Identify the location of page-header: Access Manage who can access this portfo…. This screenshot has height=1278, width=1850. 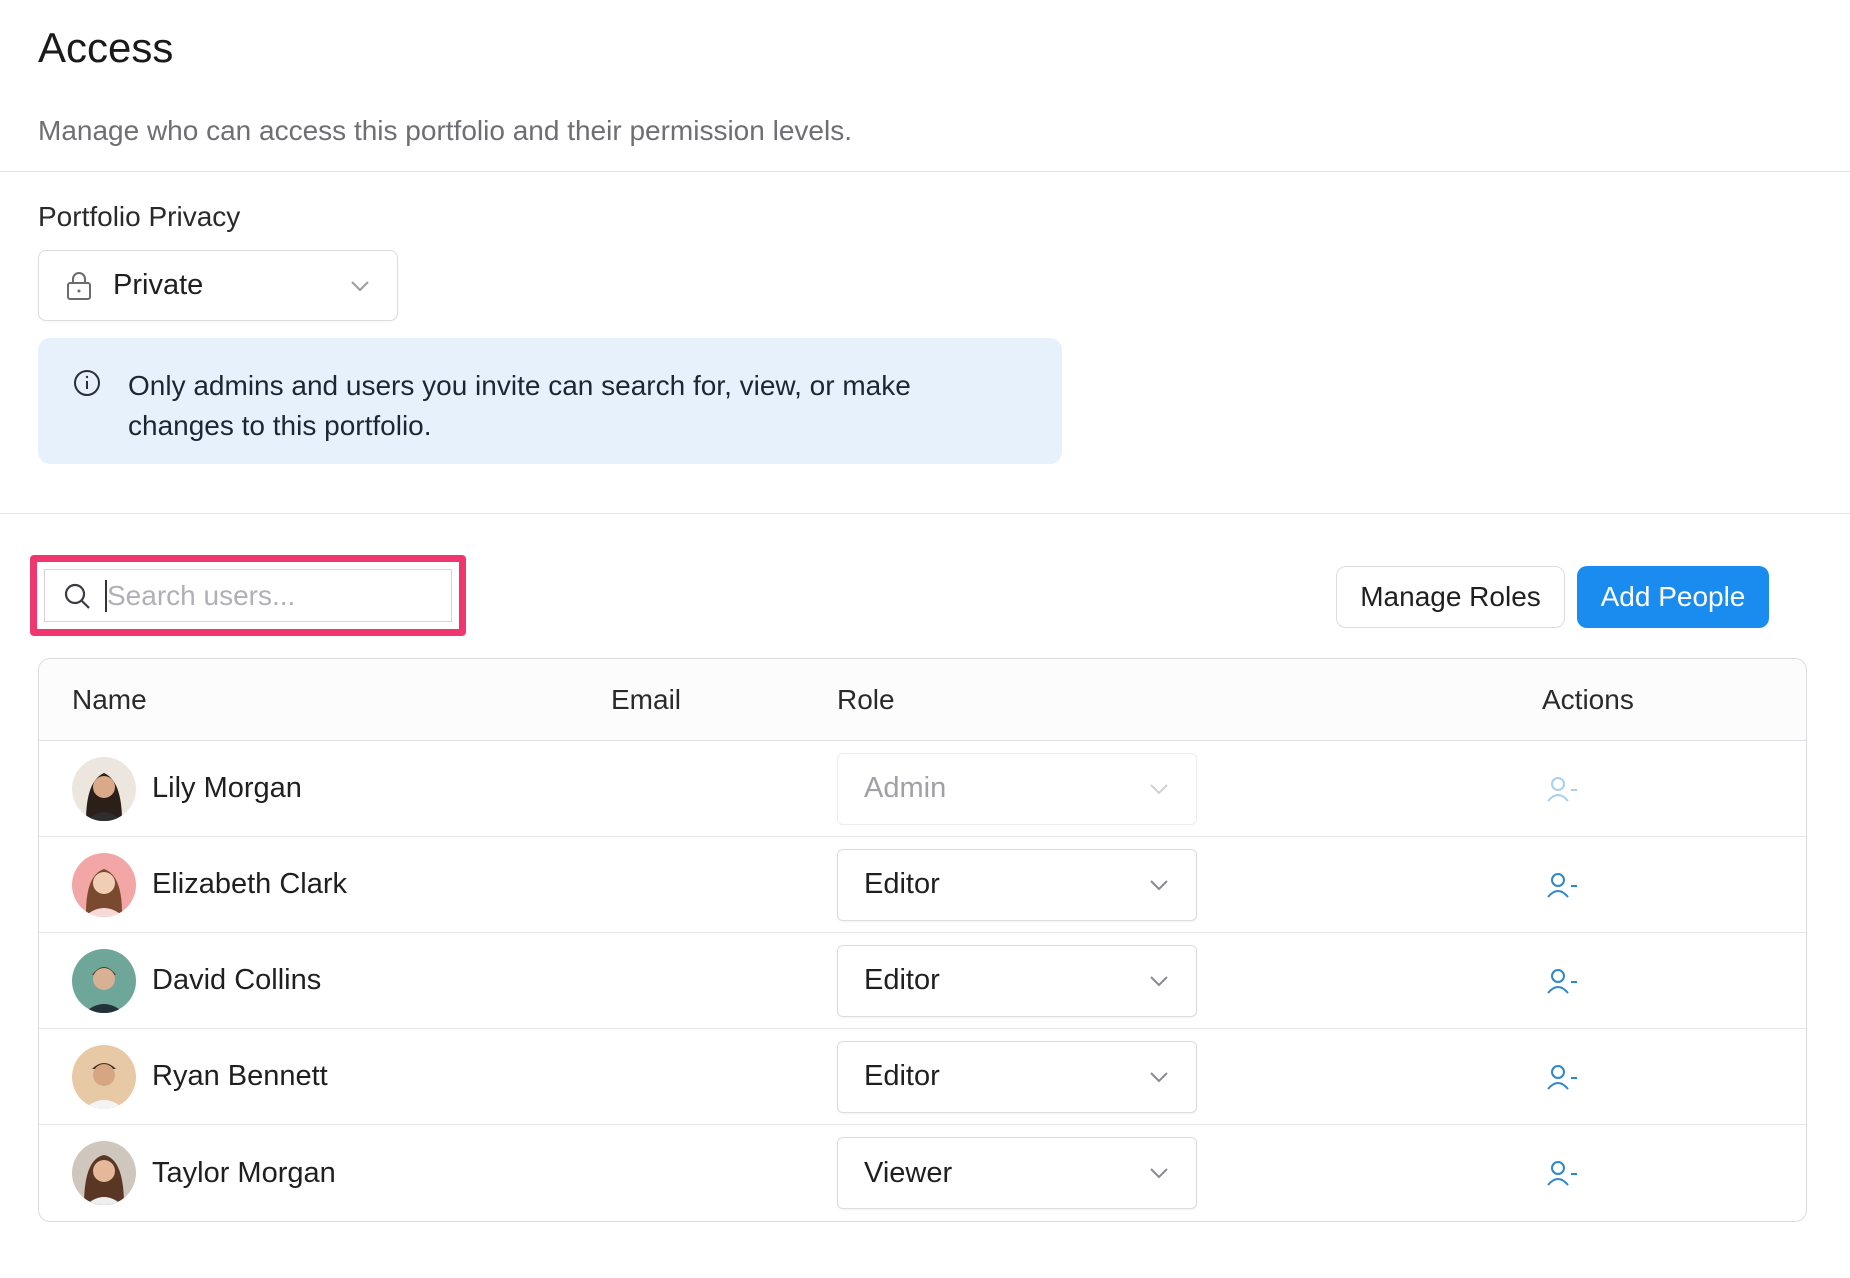
(925, 86).